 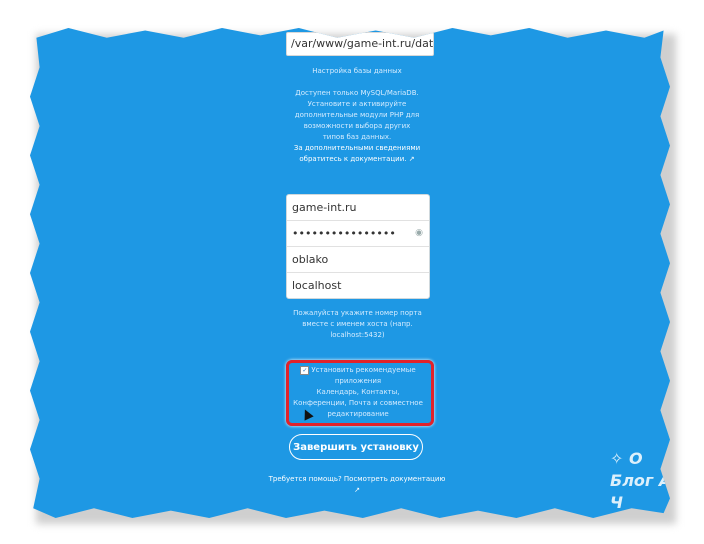 What do you see at coordinates (357, 71) in the screenshot?
I see `db-section-label: Настройка базы данных` at bounding box center [357, 71].